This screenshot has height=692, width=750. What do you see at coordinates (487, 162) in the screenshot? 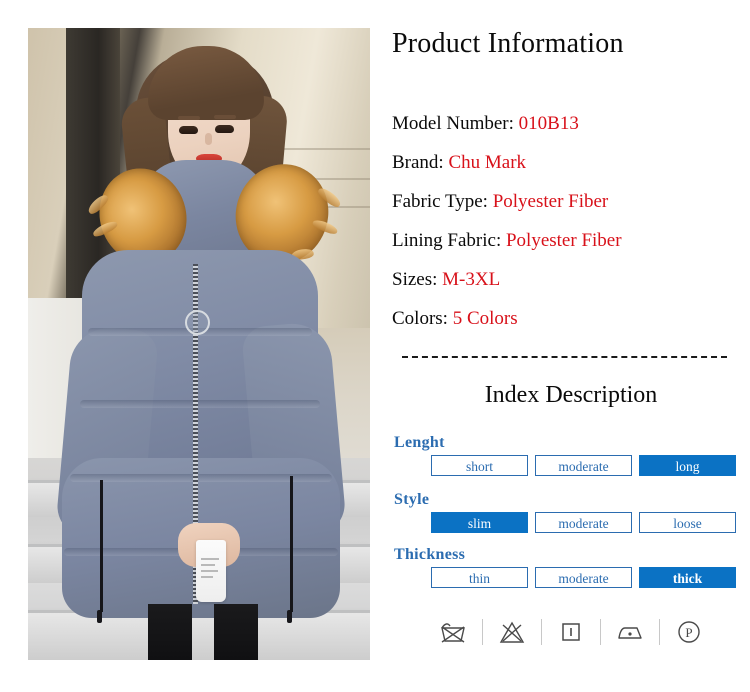
I see `spec-value: Chu Mark` at bounding box center [487, 162].